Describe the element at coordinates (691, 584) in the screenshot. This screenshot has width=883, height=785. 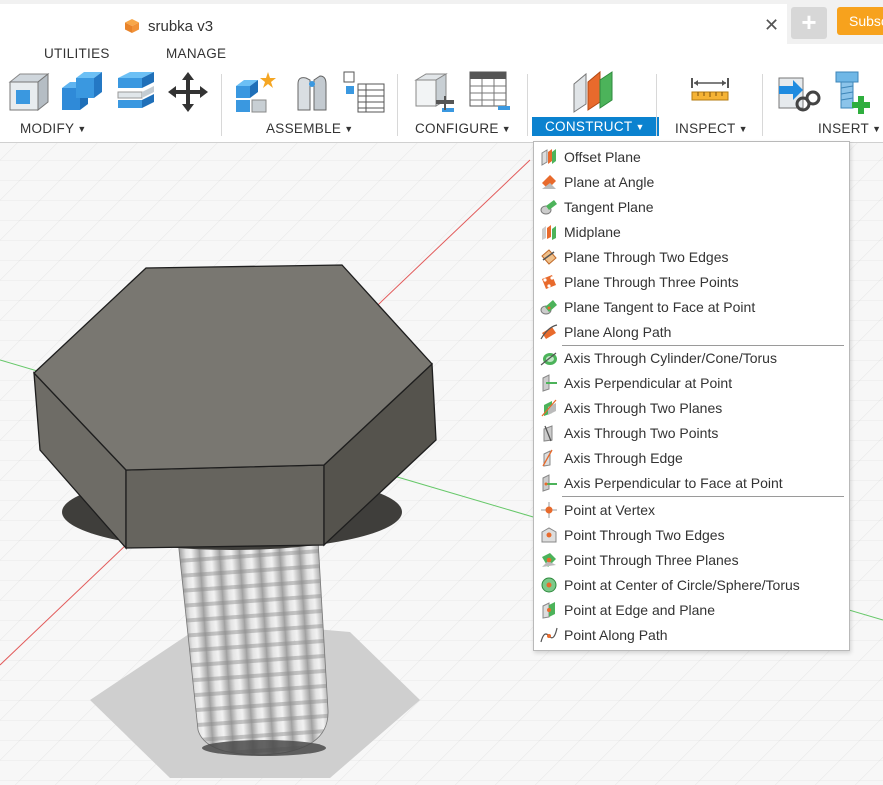
I see `menu-item-point-at-center: Point at Center of Circle/Sphere/Torus` at that location.